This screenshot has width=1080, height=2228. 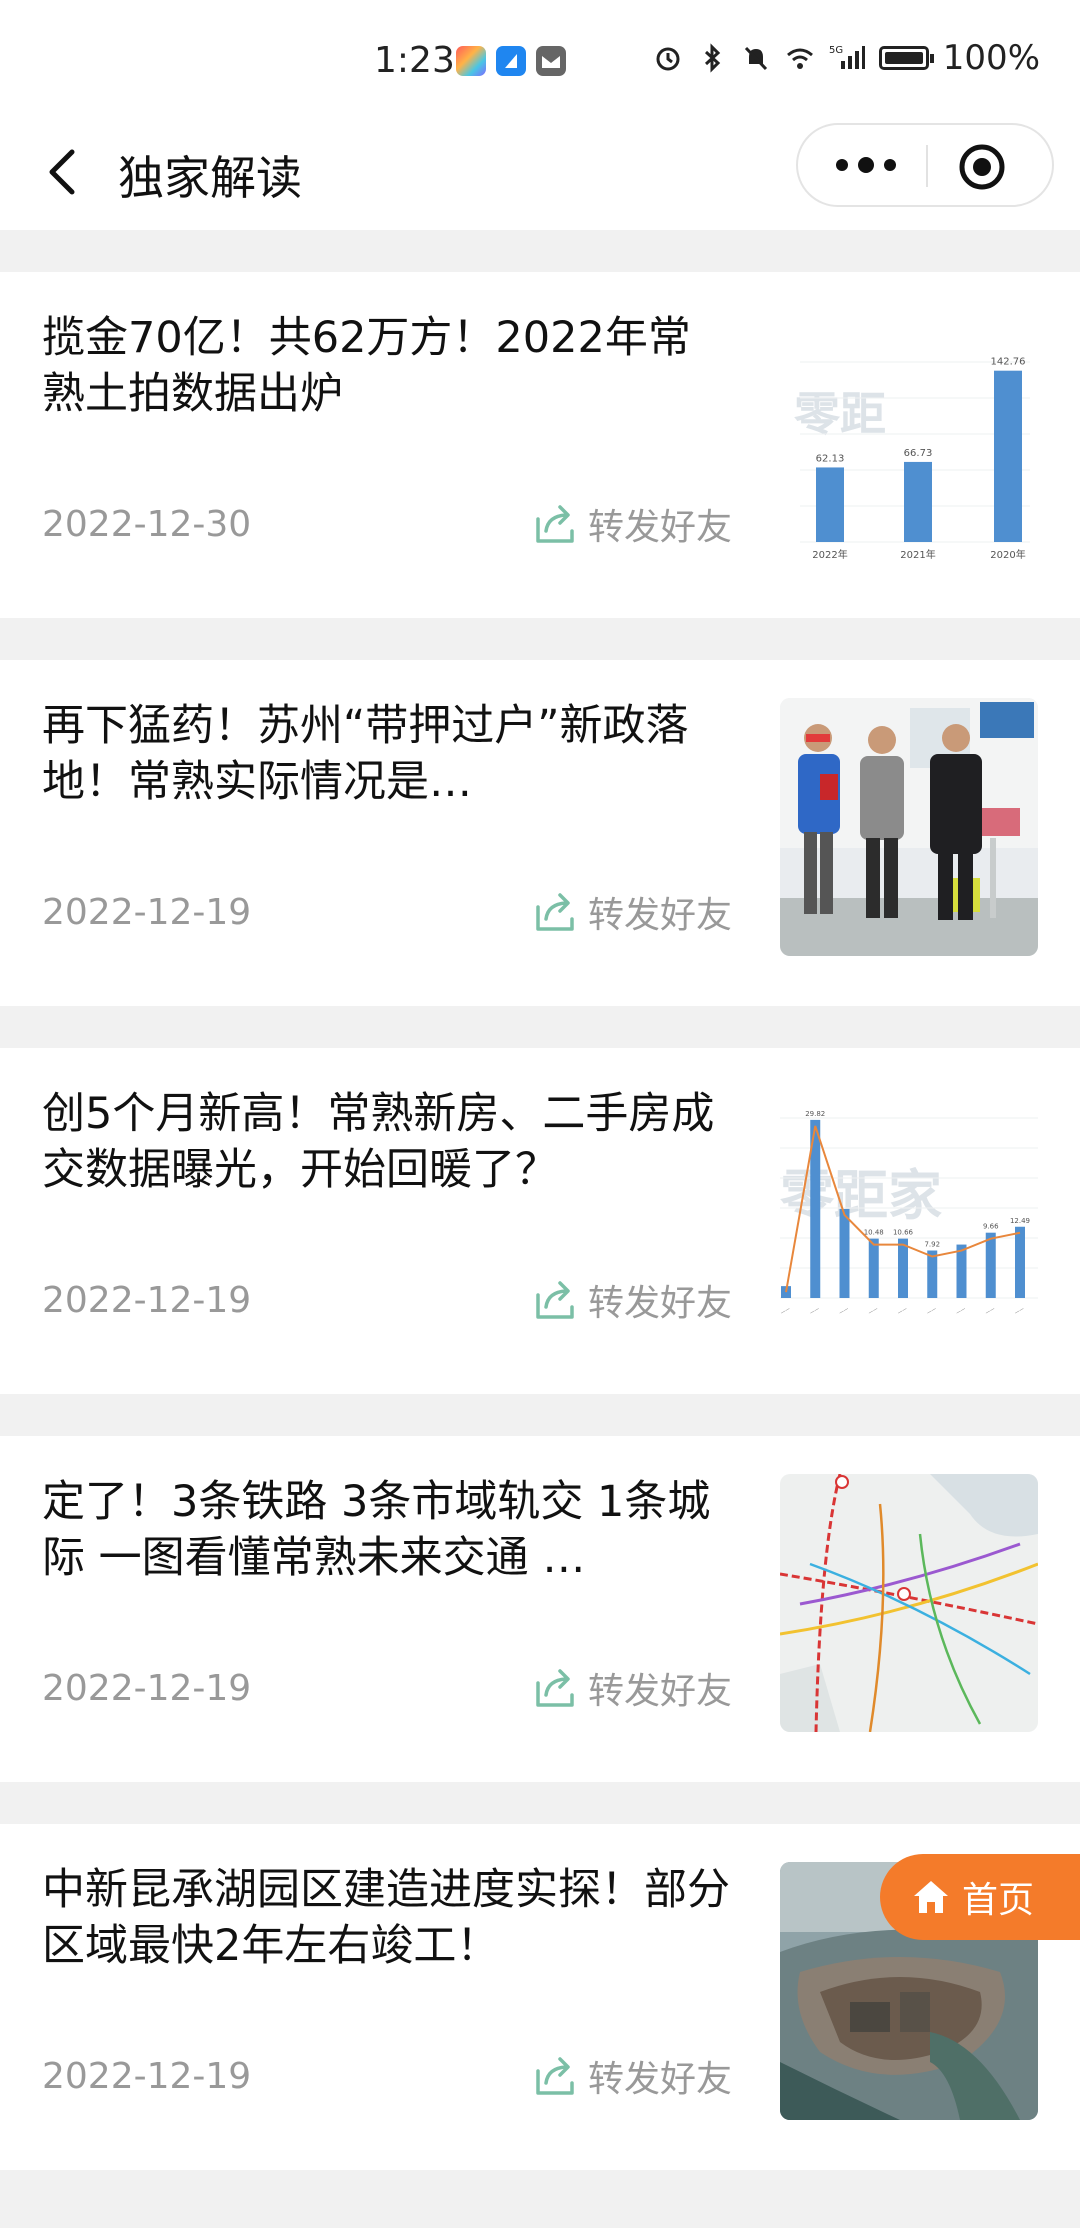 What do you see at coordinates (861, 1195) in the screenshot?
I see `chart-watermark: 零距家` at bounding box center [861, 1195].